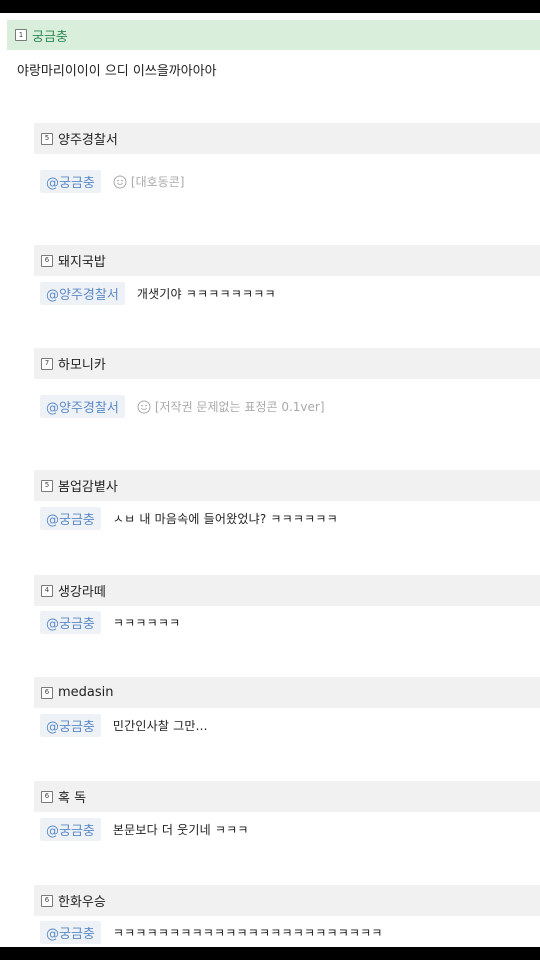 Image resolution: width=540 pixels, height=960 pixels. What do you see at coordinates (180, 830) in the screenshot?
I see `reply-text: 본문보다 더 웃기네 ㅋㅋㅋ` at bounding box center [180, 830].